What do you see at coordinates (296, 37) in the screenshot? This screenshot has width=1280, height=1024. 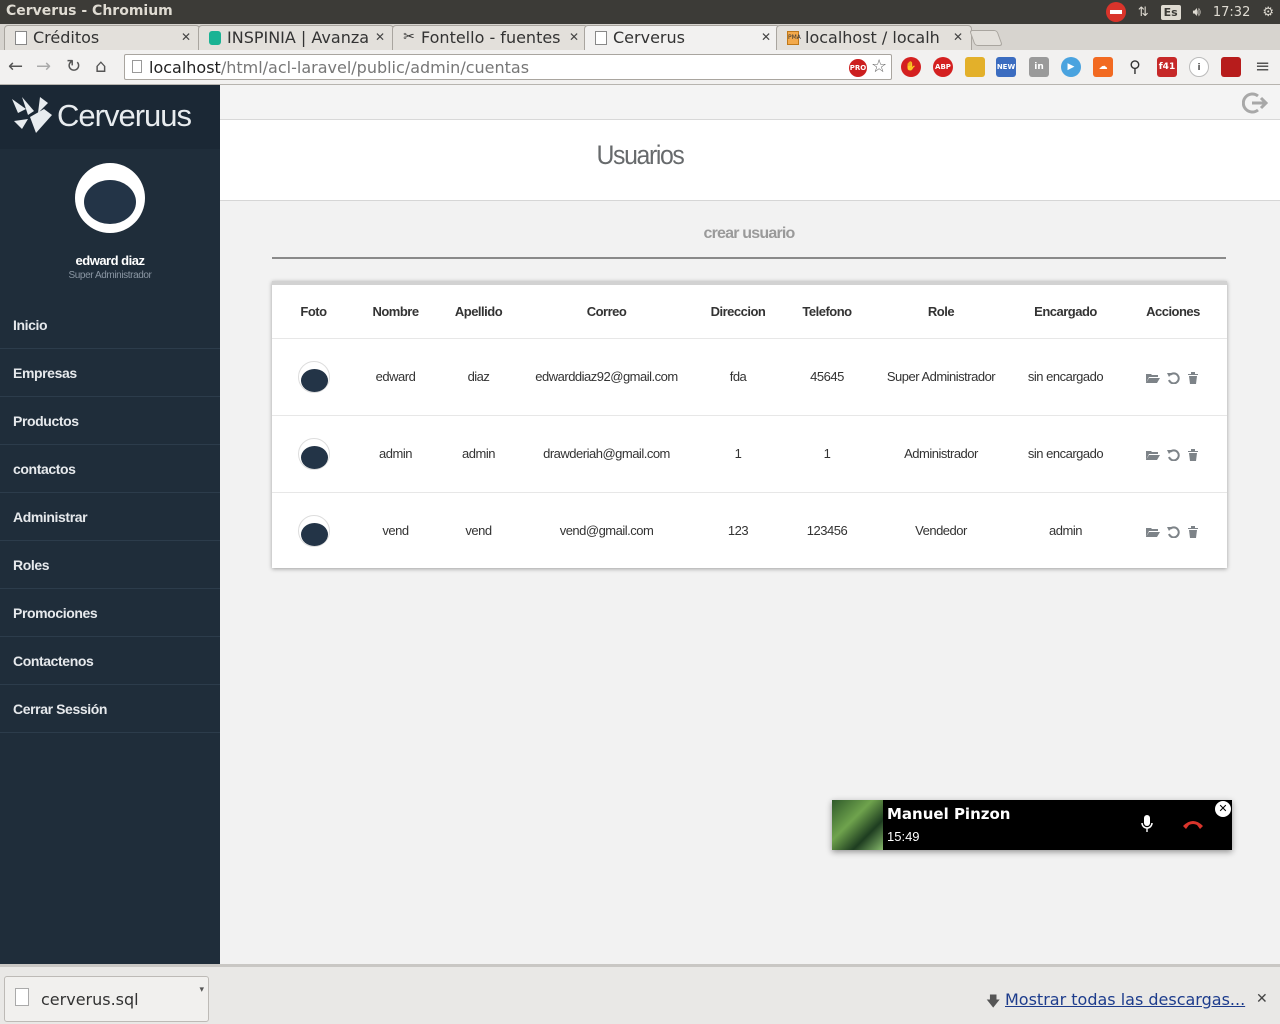 I see `tab-inspinia: INSPINIA | Avanza ✕` at bounding box center [296, 37].